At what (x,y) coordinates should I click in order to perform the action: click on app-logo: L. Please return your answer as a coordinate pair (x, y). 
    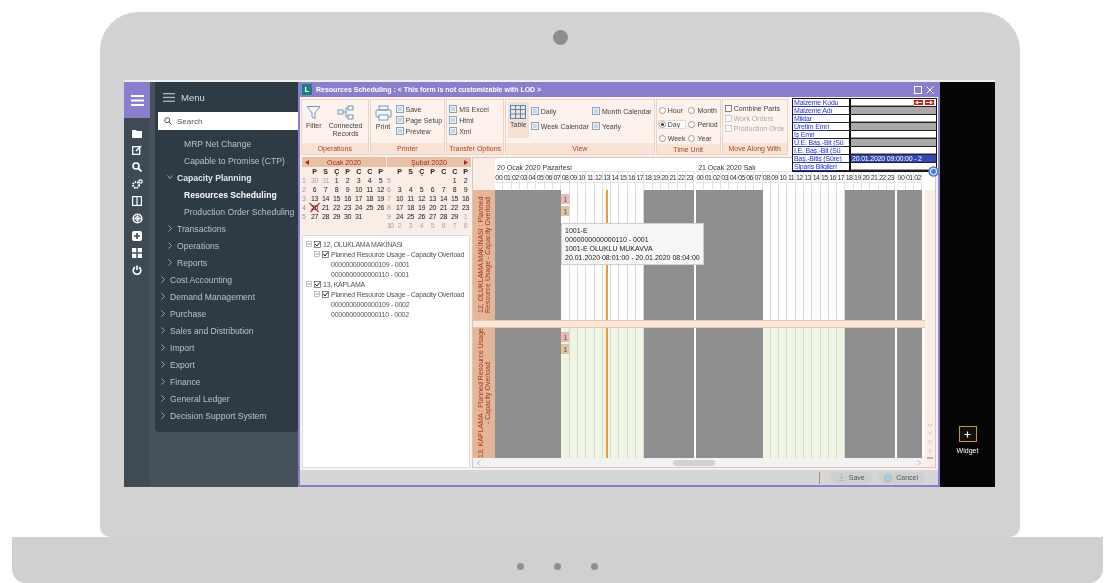
    Looking at the image, I should click on (307, 89).